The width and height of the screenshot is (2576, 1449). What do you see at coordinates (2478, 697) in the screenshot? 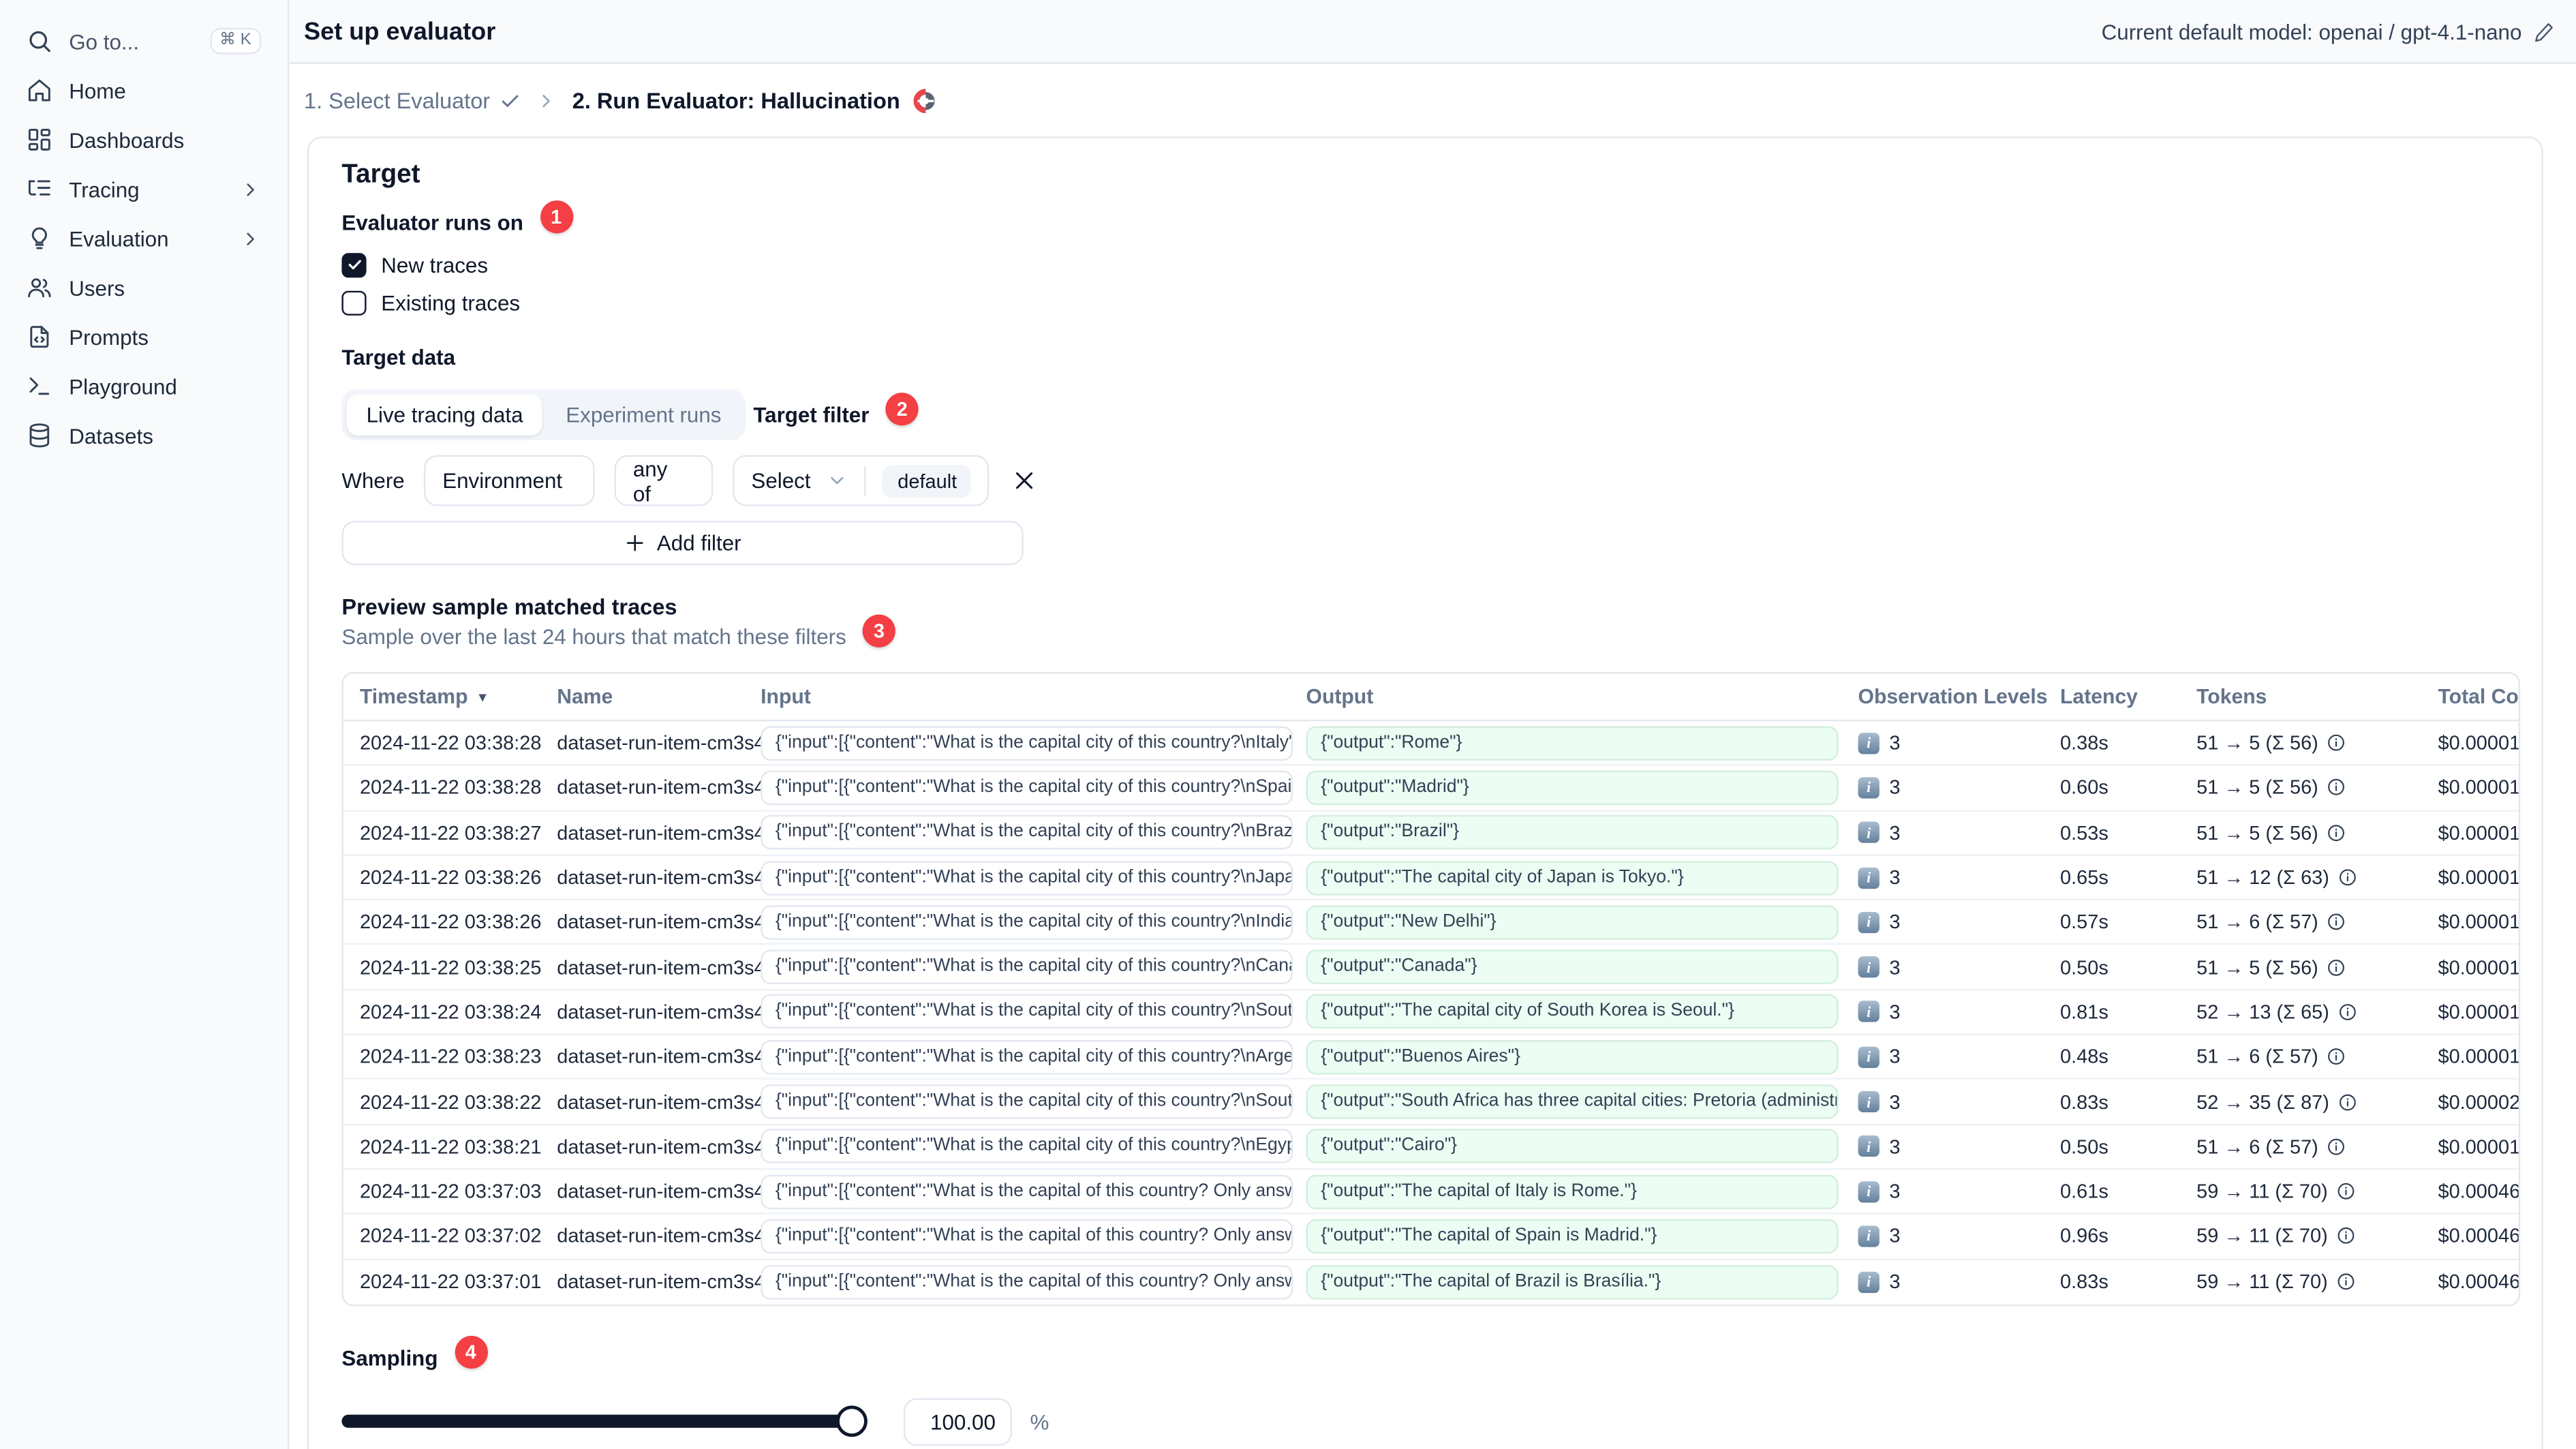
I see `column-header-total-cost: Total Cost` at bounding box center [2478, 697].